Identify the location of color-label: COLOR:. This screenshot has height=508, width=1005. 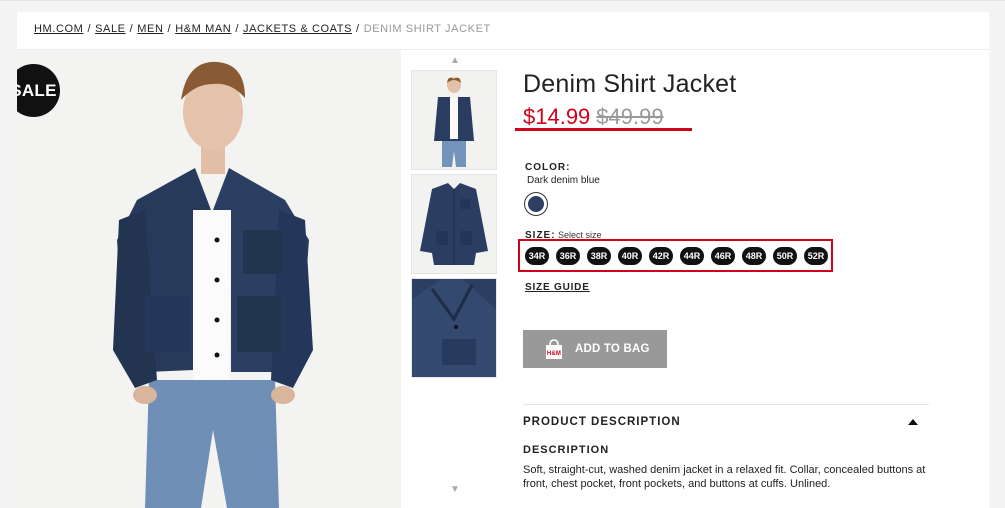
(548, 167).